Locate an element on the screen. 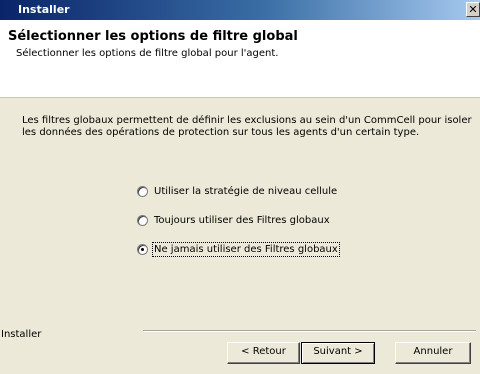  option-always-global-filters: Toujours utiliser des Filtres globaux is located at coordinates (233, 220).